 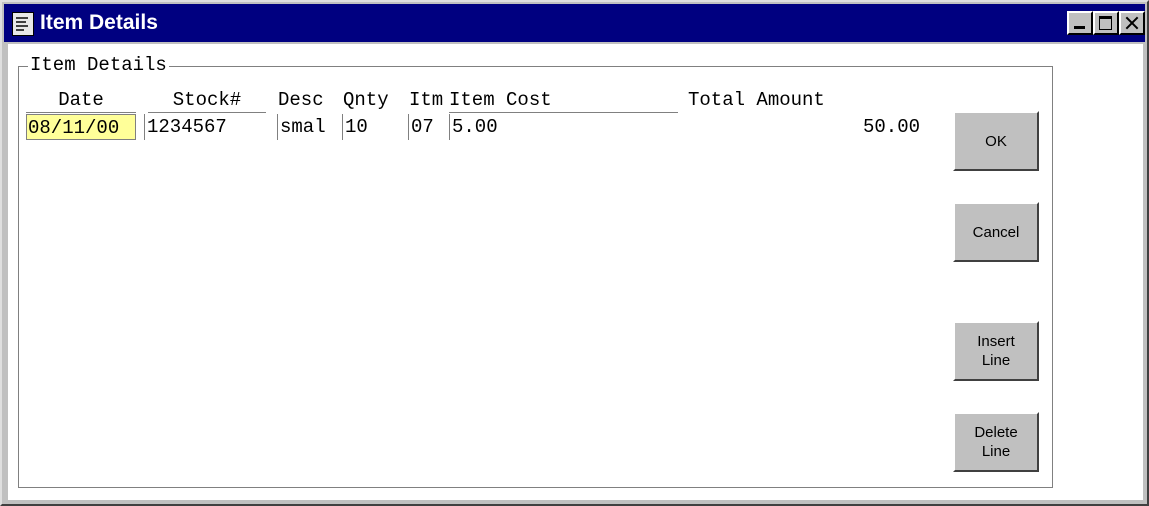 I want to click on window-title: Item Details, so click(x=99, y=22).